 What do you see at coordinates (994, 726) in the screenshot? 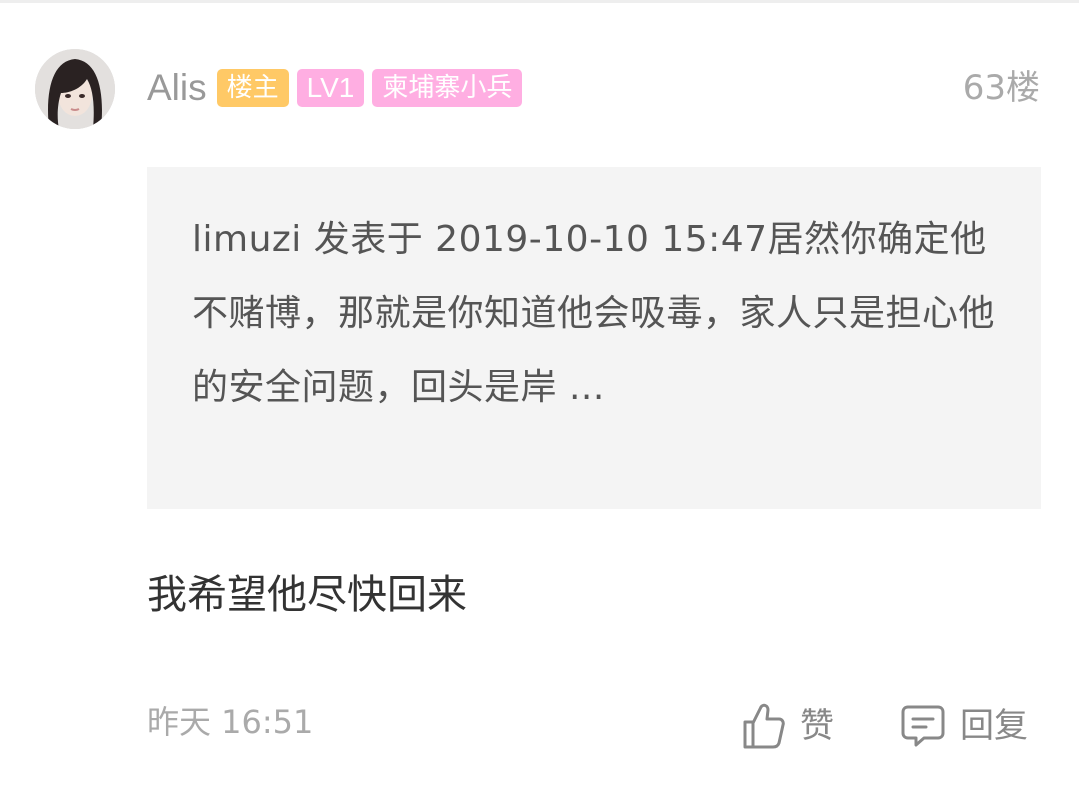
I see `reply-label: 回复` at bounding box center [994, 726].